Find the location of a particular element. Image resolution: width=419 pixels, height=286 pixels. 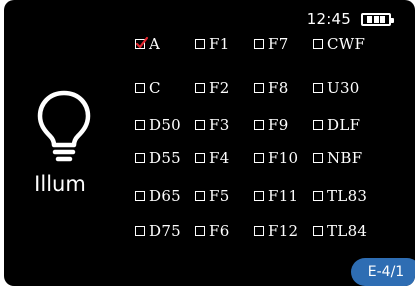

illuminant-label: F3 is located at coordinates (219, 125).